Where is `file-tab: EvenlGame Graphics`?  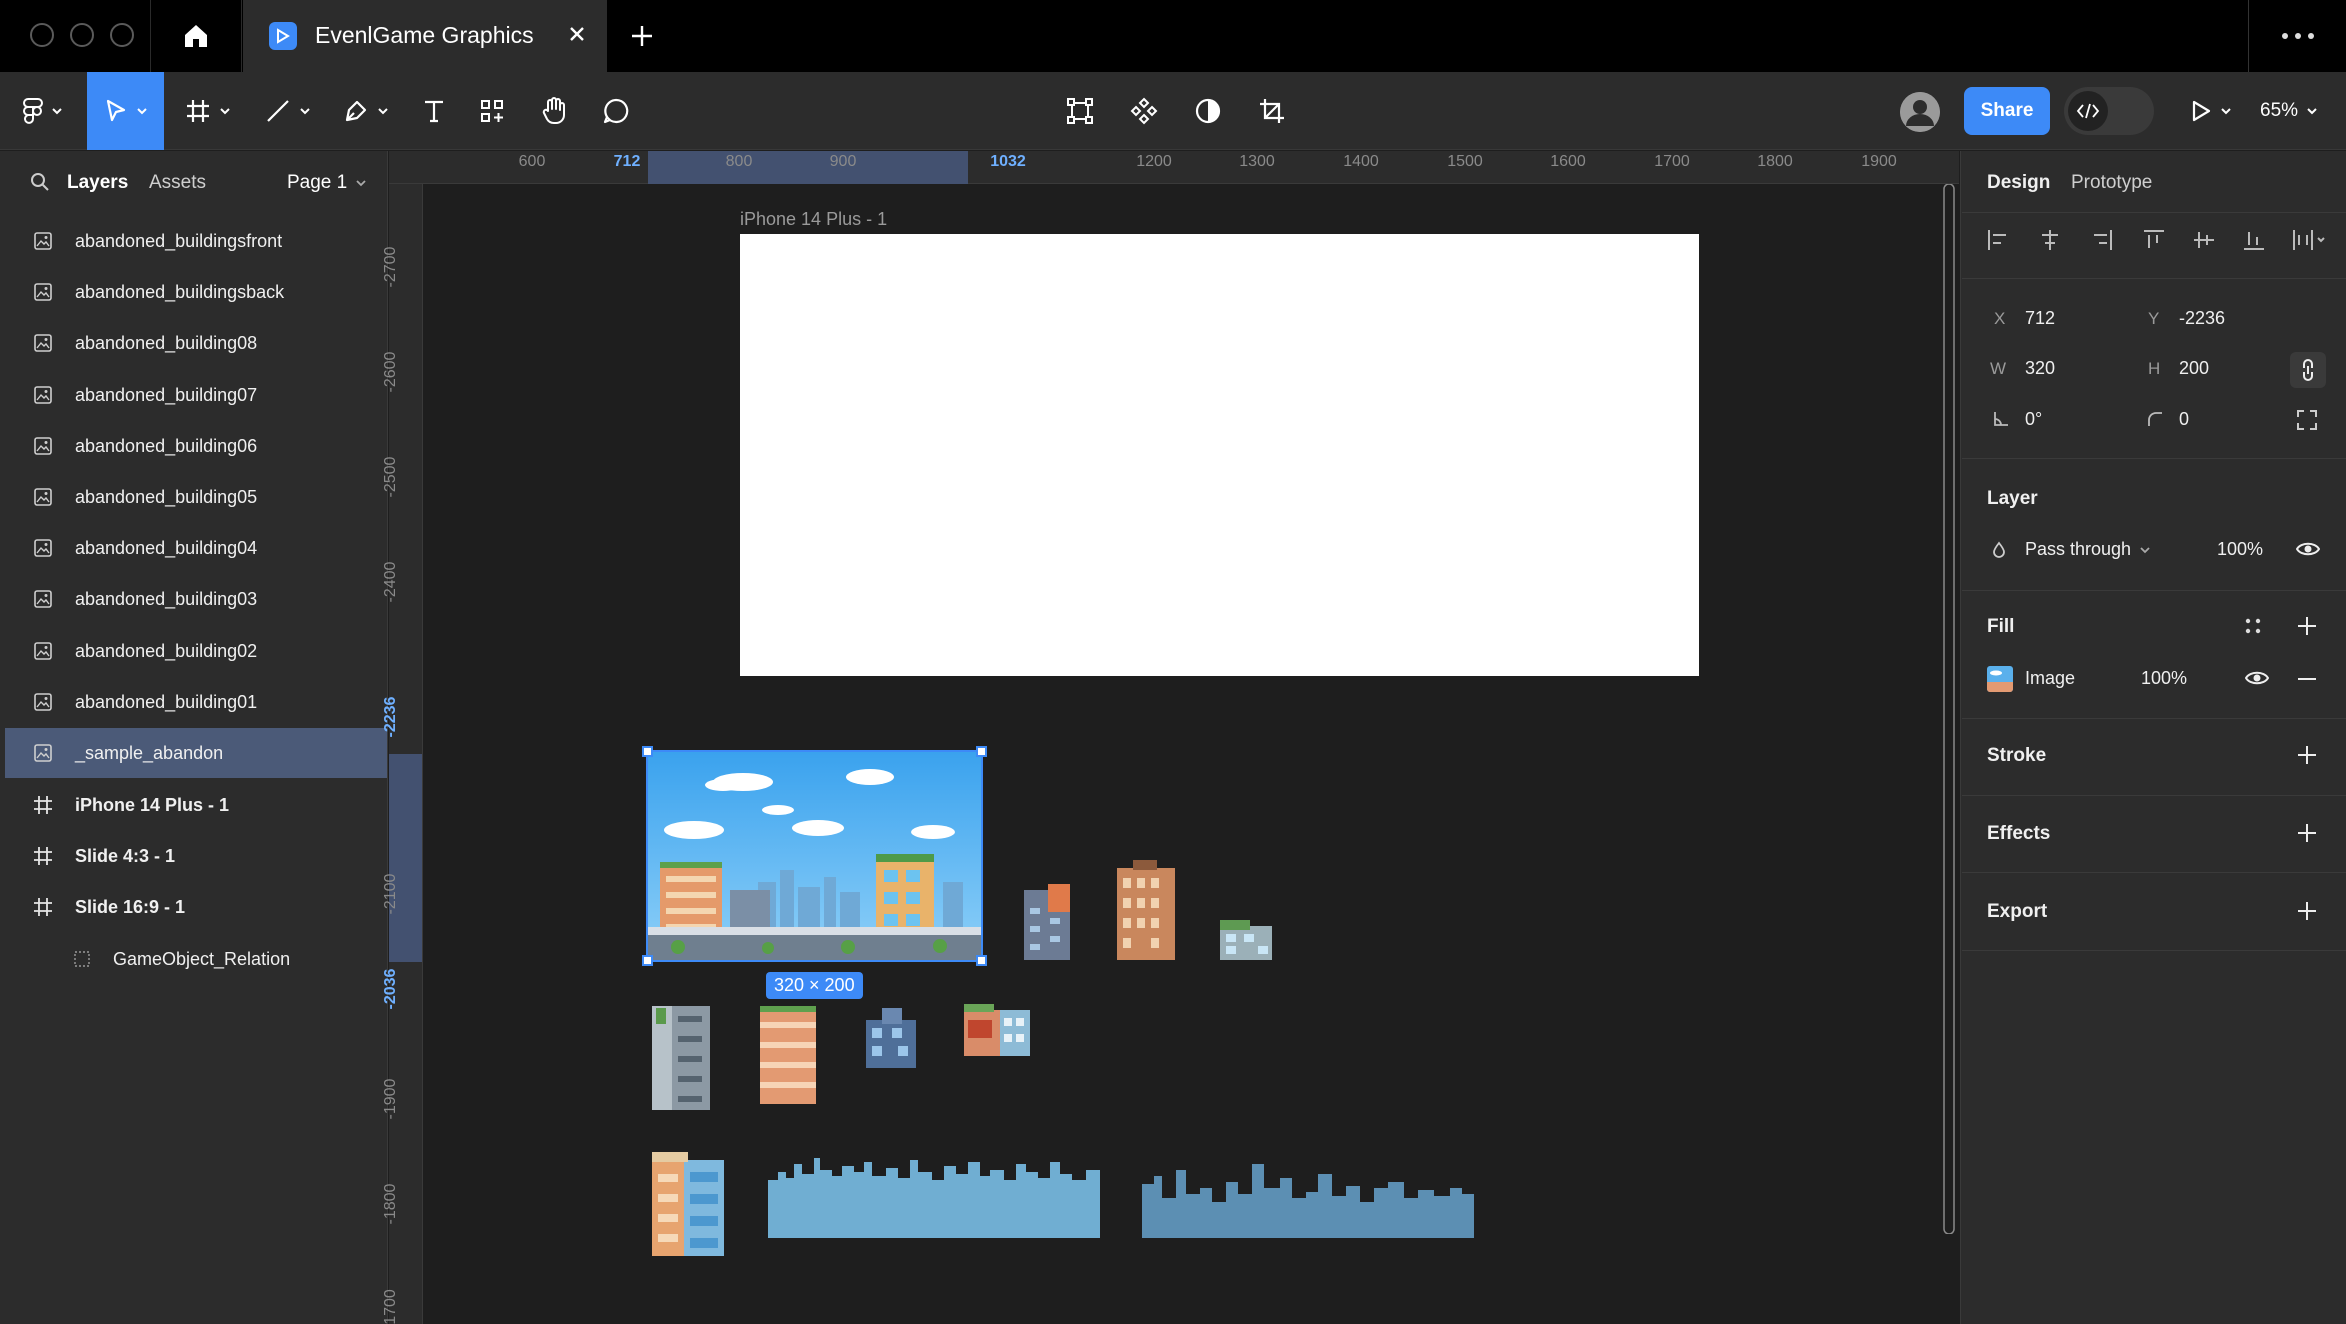
file-tab: EvenlGame Graphics is located at coordinates (425, 36).